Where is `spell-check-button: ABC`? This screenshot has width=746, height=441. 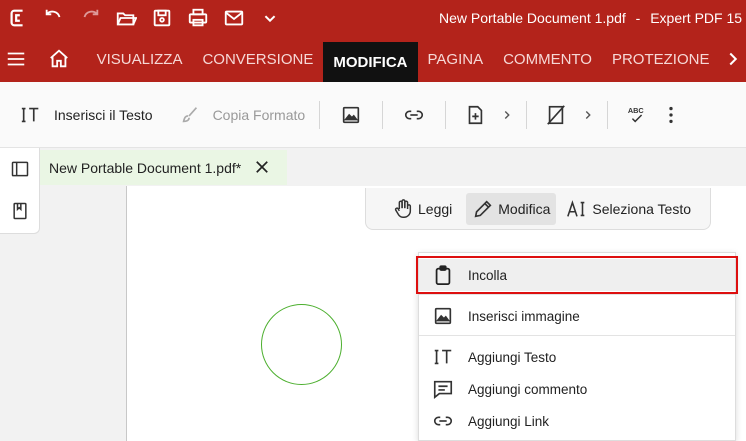
spell-check-button: ABC is located at coordinates (637, 115).